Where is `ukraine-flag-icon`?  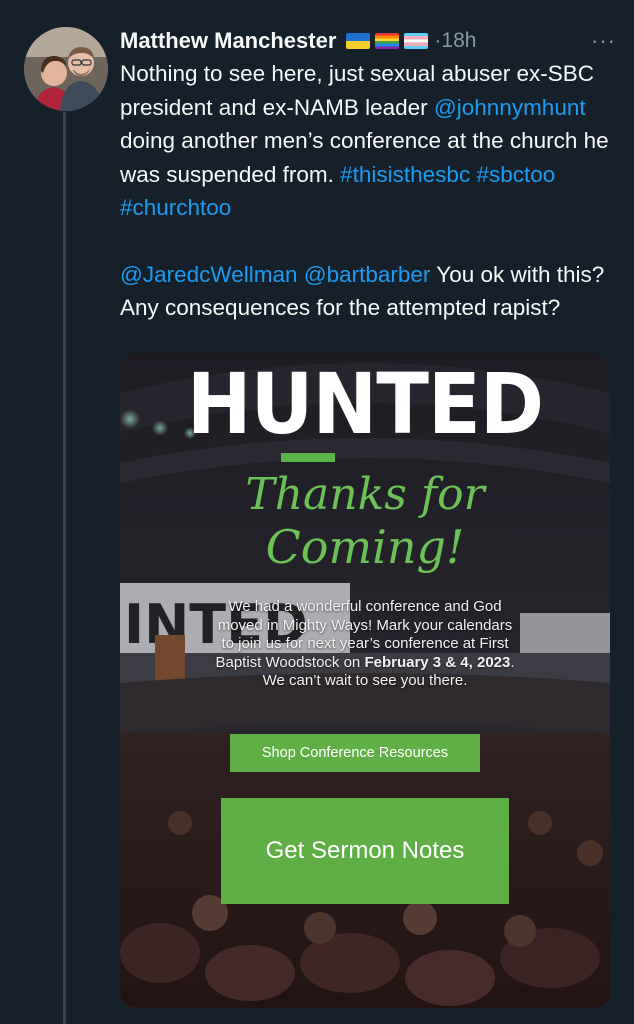
ukraine-flag-icon is located at coordinates (358, 41).